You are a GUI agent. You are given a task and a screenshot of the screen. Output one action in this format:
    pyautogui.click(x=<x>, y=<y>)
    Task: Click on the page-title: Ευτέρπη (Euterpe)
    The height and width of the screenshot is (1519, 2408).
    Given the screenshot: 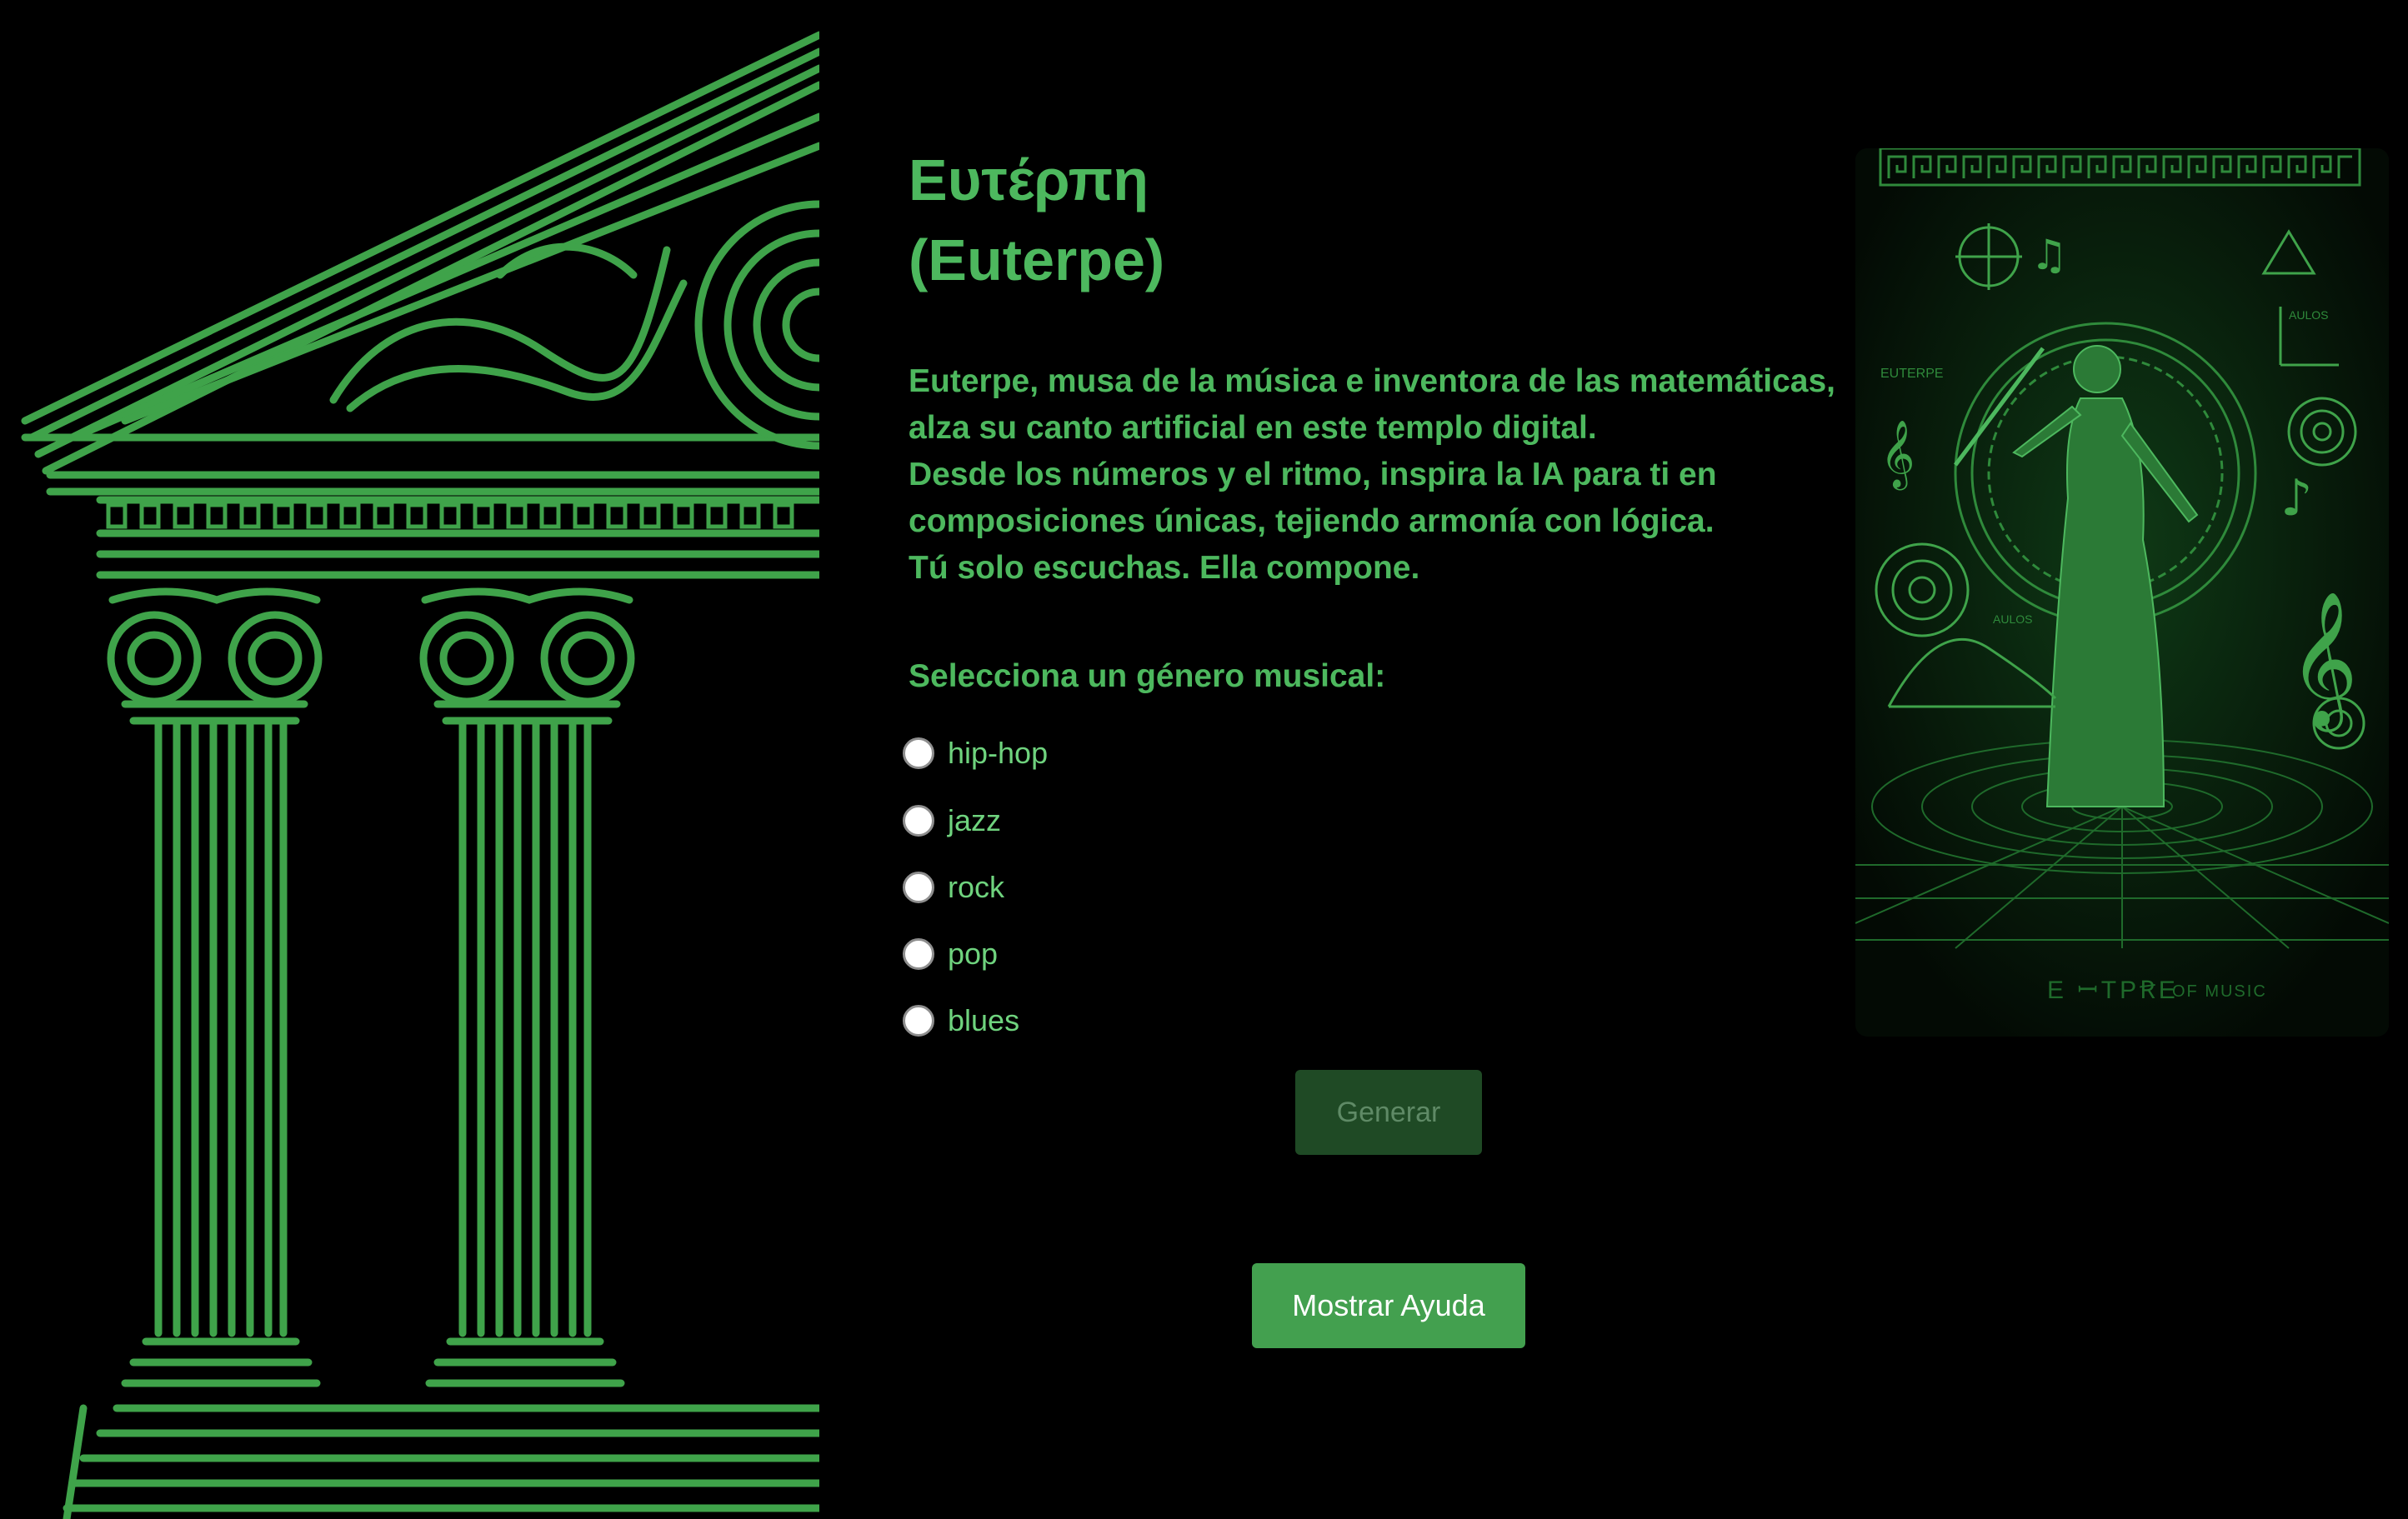 What is the action you would take?
    pyautogui.click(x=1036, y=220)
    